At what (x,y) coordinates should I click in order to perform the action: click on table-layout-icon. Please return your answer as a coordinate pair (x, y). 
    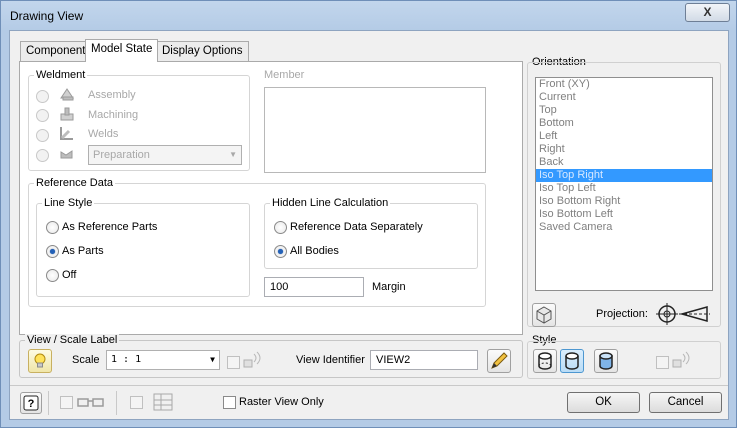
    Looking at the image, I should click on (163, 402).